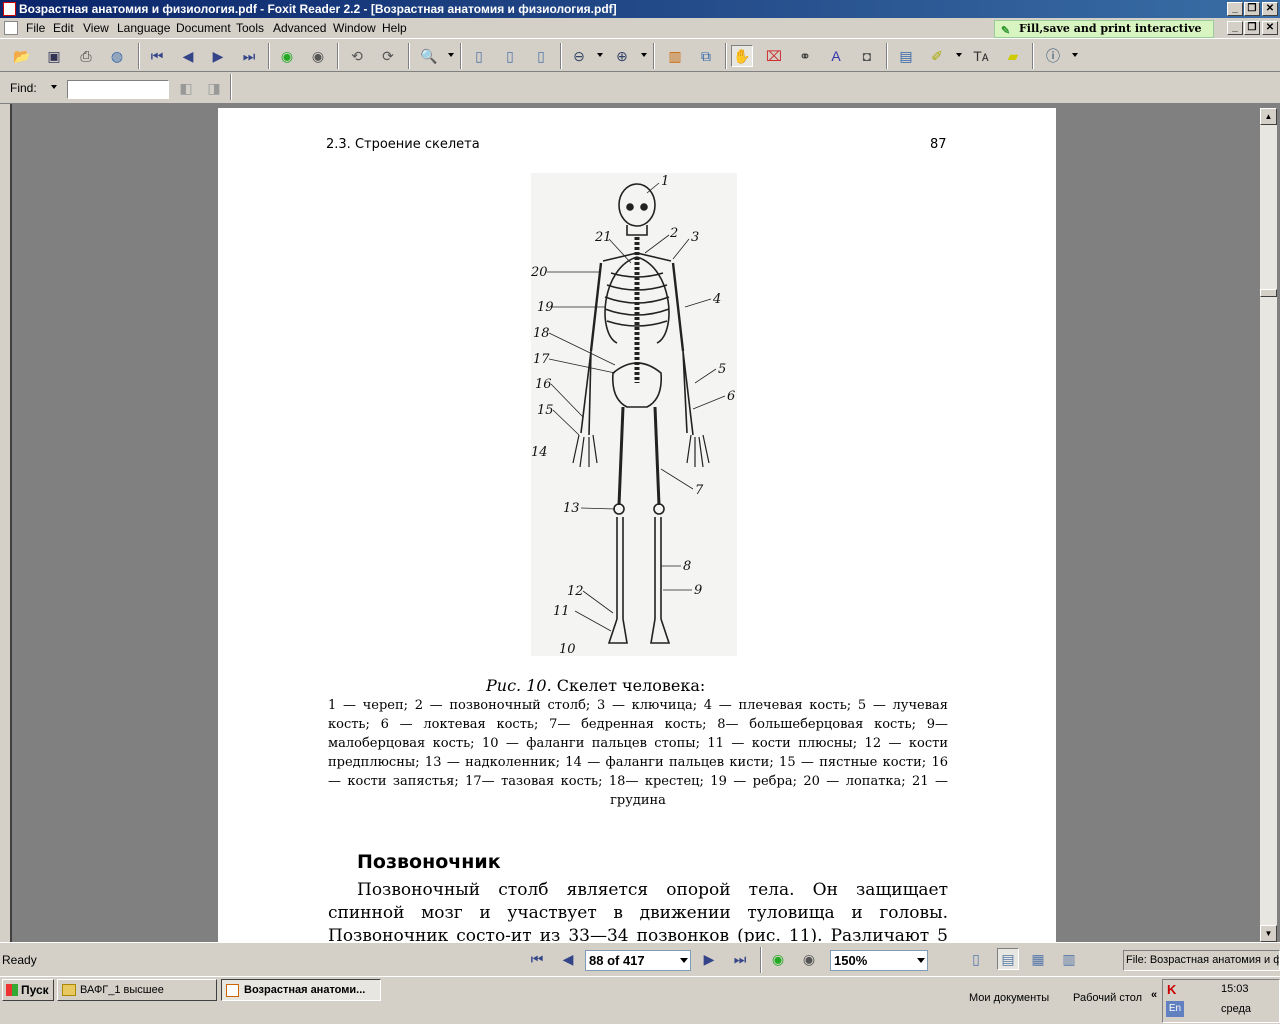  What do you see at coordinates (568, 959) in the screenshot?
I see `status-prev-page-icon: ◀` at bounding box center [568, 959].